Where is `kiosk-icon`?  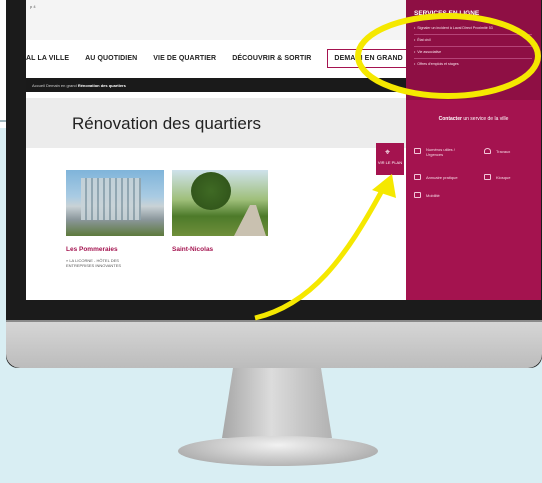 kiosk-icon is located at coordinates (487, 177).